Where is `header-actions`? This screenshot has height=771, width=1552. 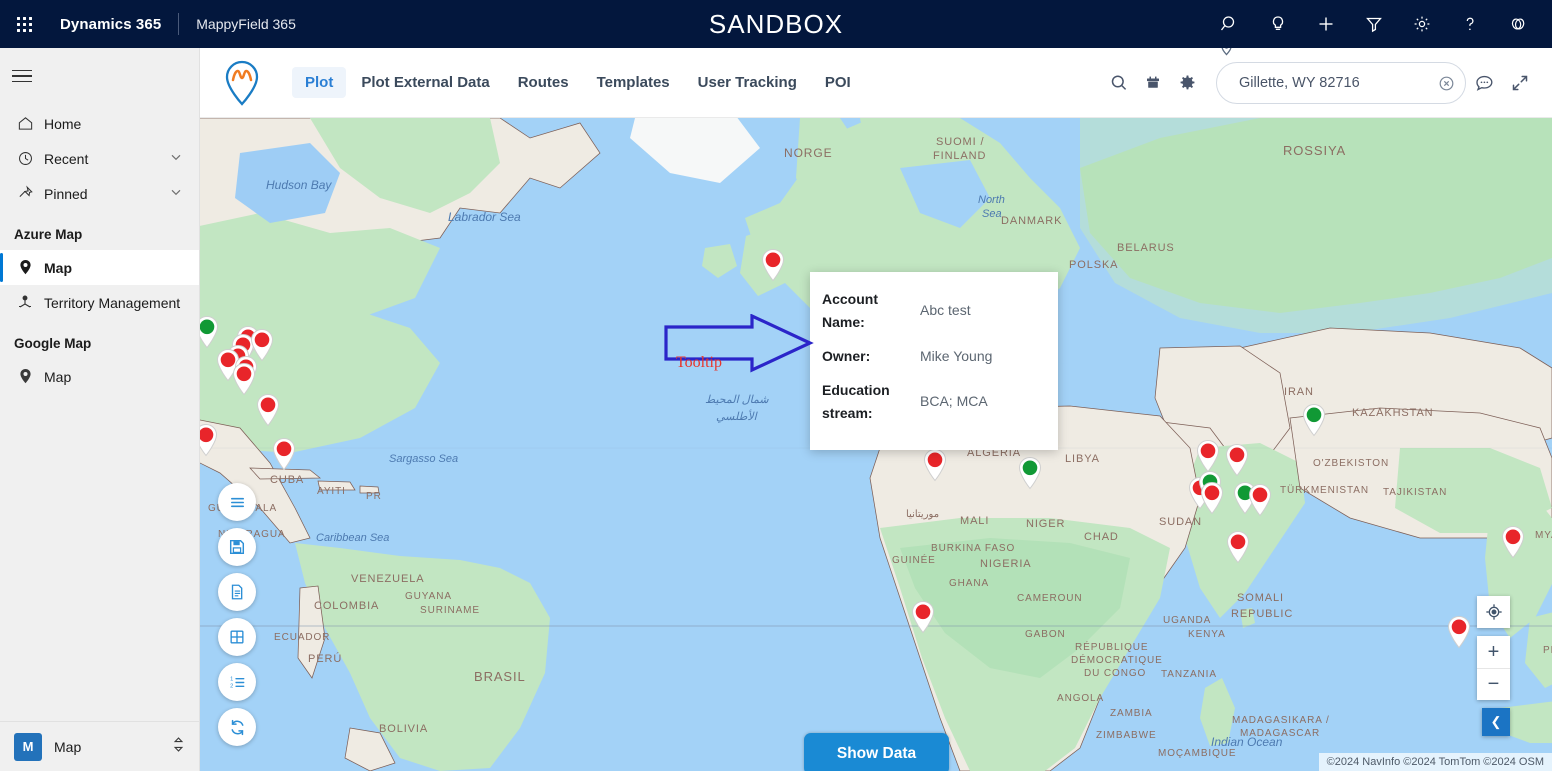
header-actions is located at coordinates (1320, 79).